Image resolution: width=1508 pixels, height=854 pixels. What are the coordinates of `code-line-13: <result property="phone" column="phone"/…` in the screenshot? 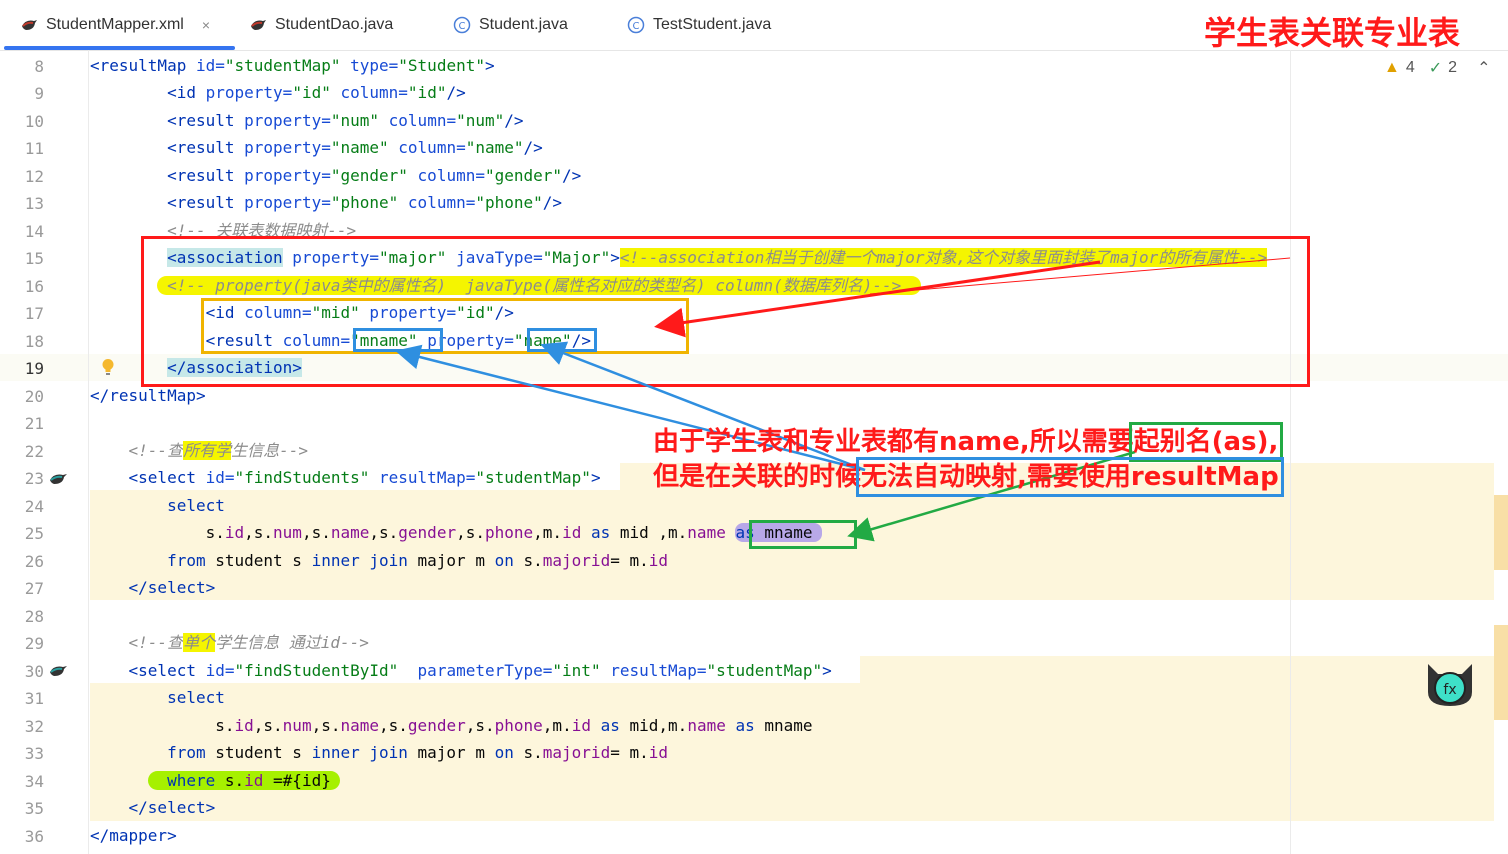 It's located at (326, 203).